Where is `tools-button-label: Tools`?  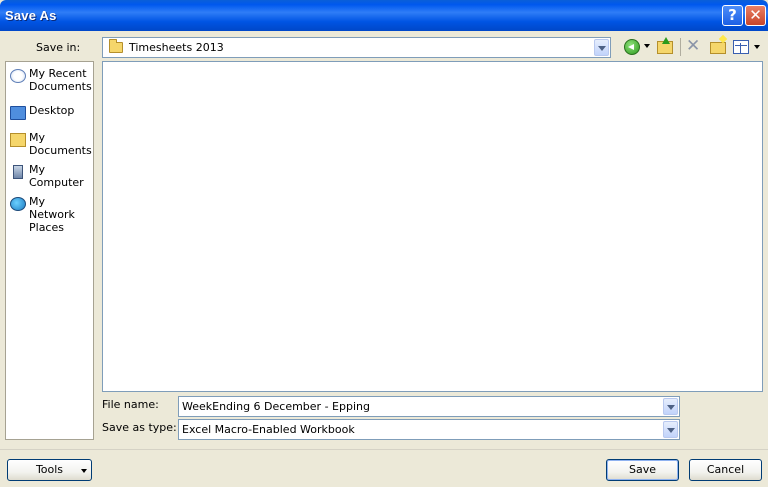
tools-button-label: Tools is located at coordinates (49, 469).